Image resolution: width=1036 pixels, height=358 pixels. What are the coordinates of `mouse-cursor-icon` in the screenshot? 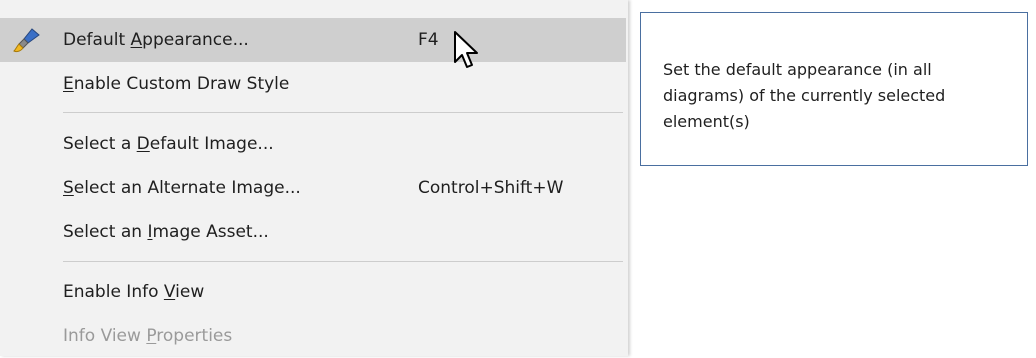 It's located at (466, 49).